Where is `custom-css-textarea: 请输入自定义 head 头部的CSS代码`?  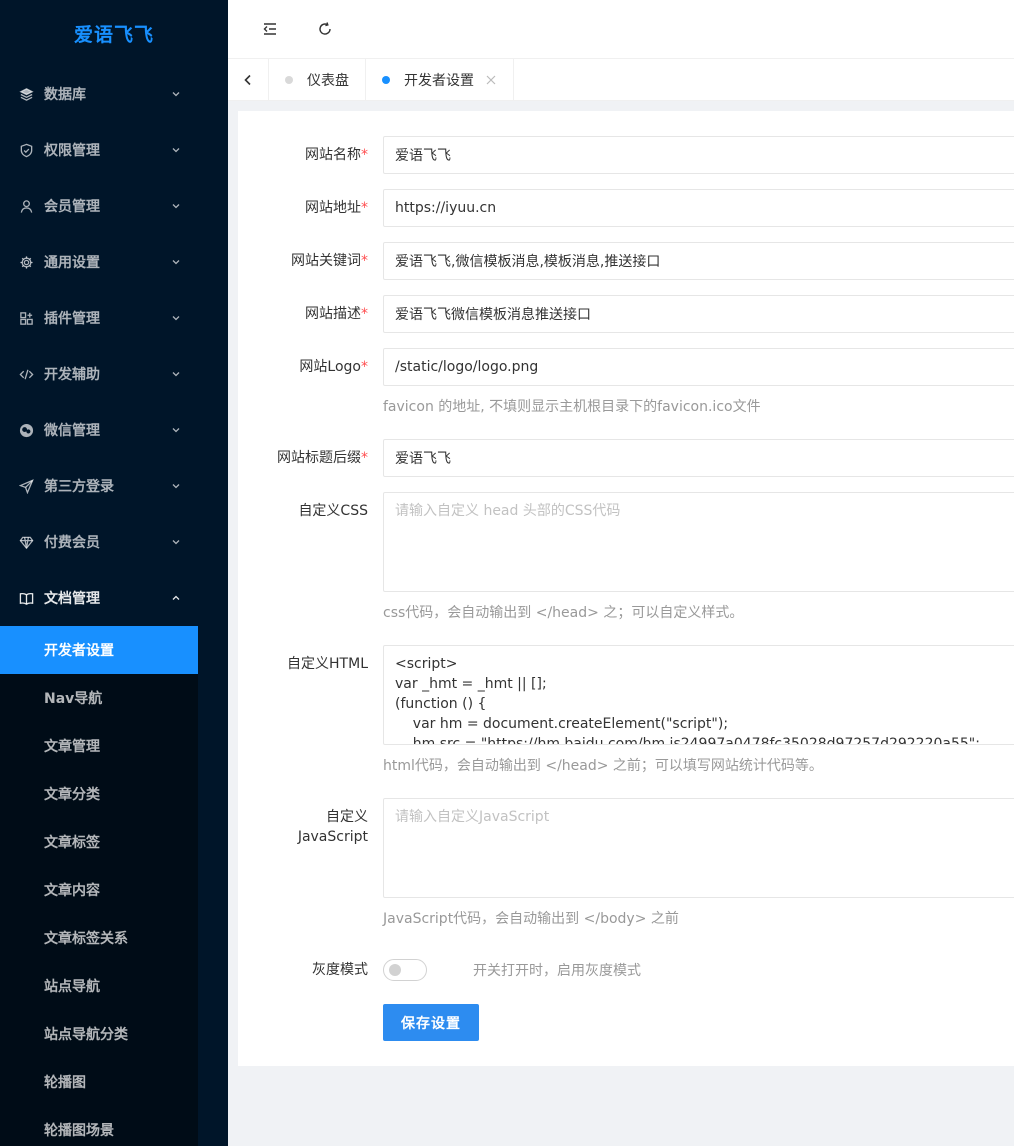
custom-css-textarea: 请输入自定义 head 头部的CSS代码 is located at coordinates (698, 542).